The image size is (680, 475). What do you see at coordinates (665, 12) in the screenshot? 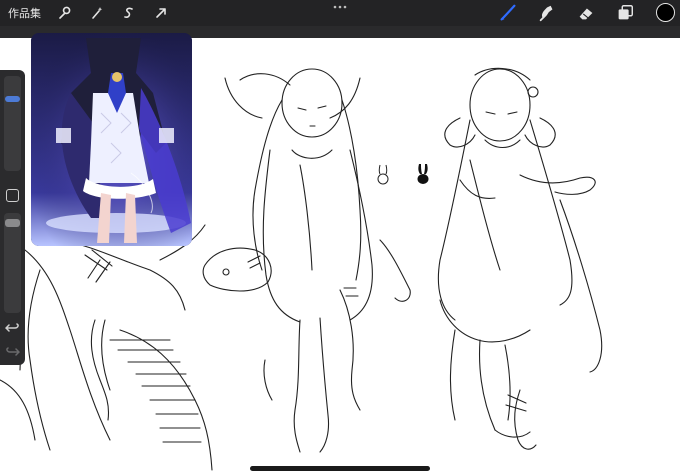
I see `color-picker-button` at bounding box center [665, 12].